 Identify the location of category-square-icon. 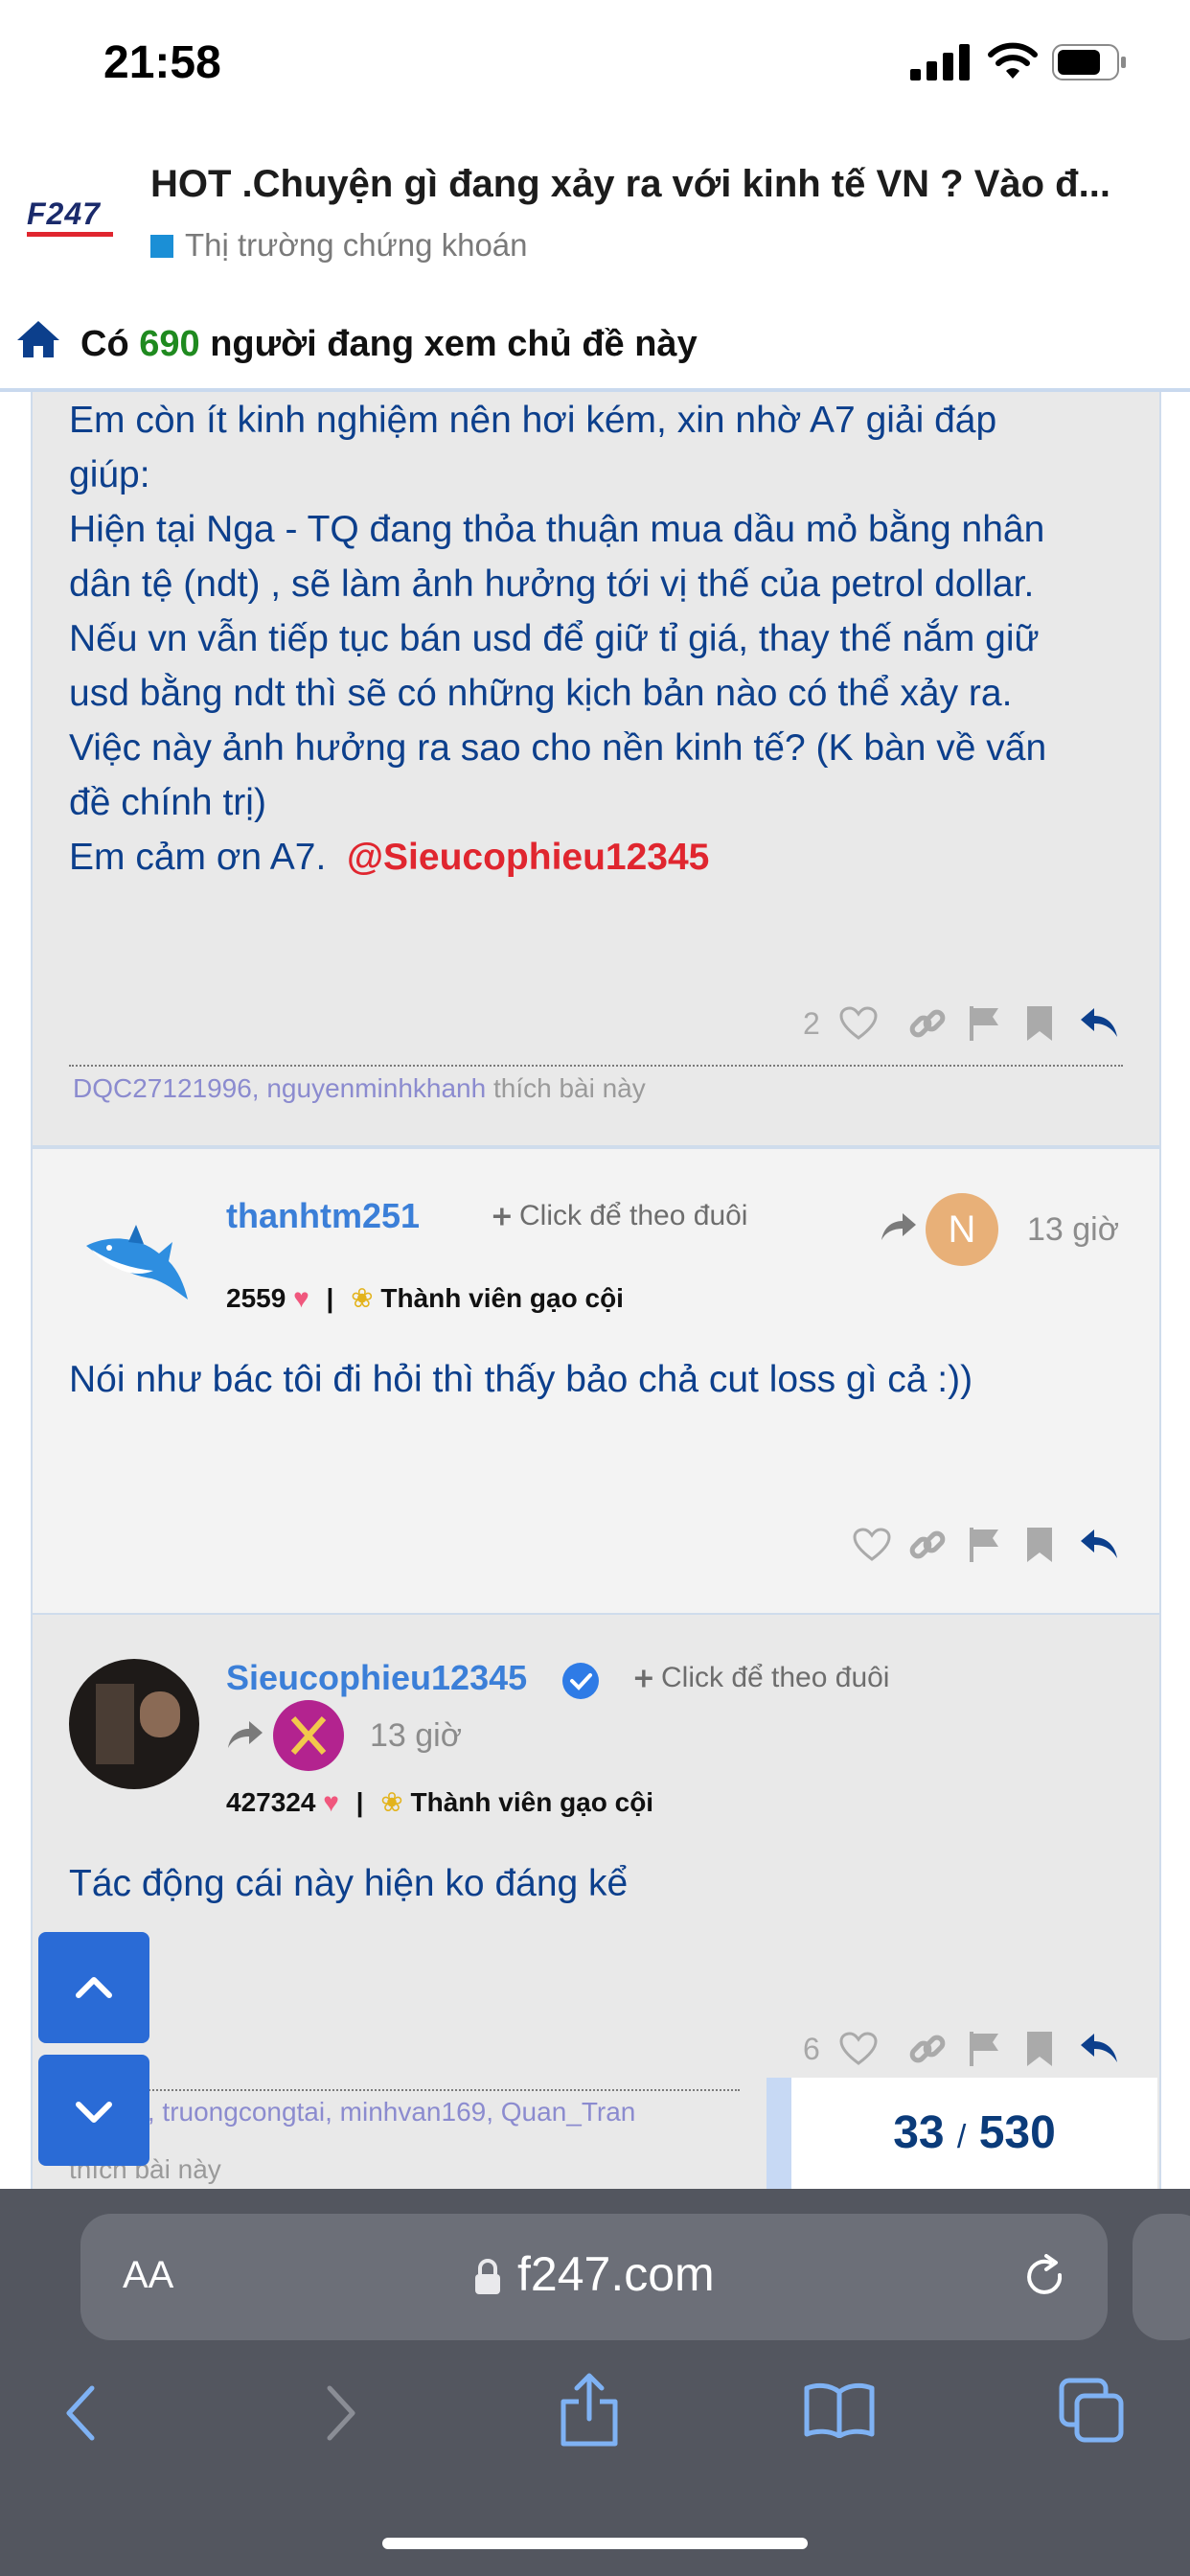
(162, 246).